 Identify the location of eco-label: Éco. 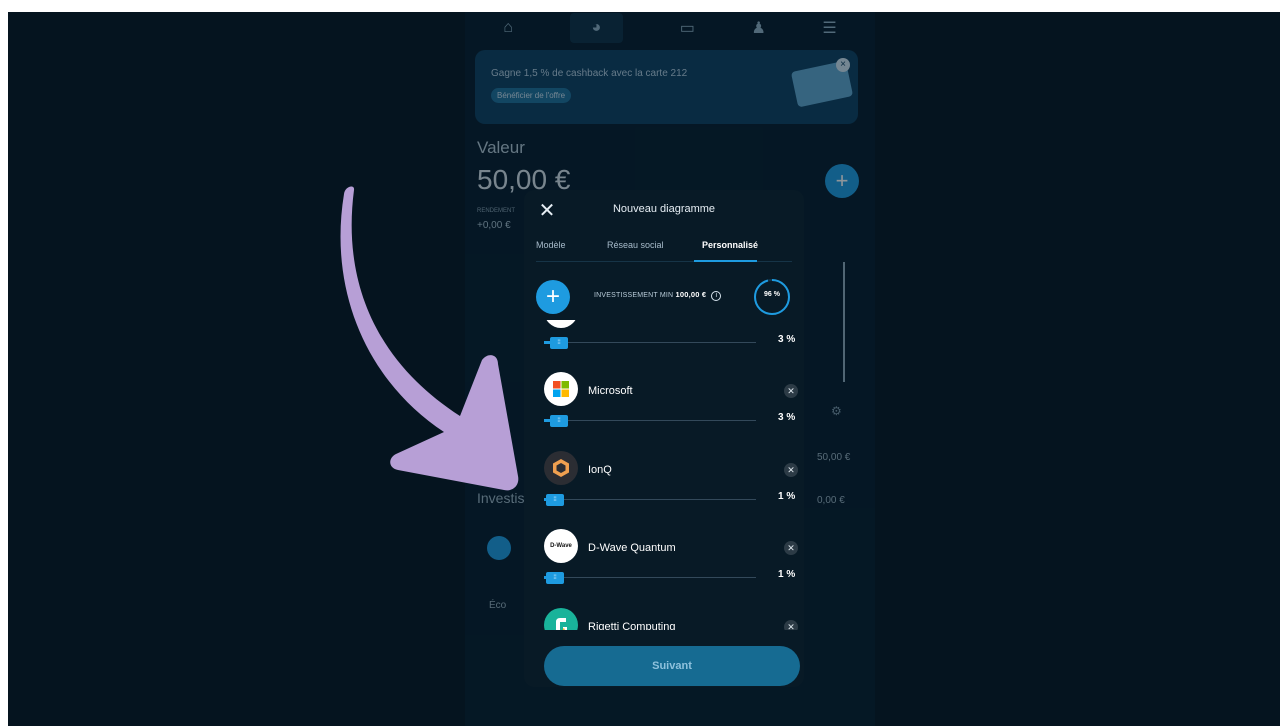
(498, 605).